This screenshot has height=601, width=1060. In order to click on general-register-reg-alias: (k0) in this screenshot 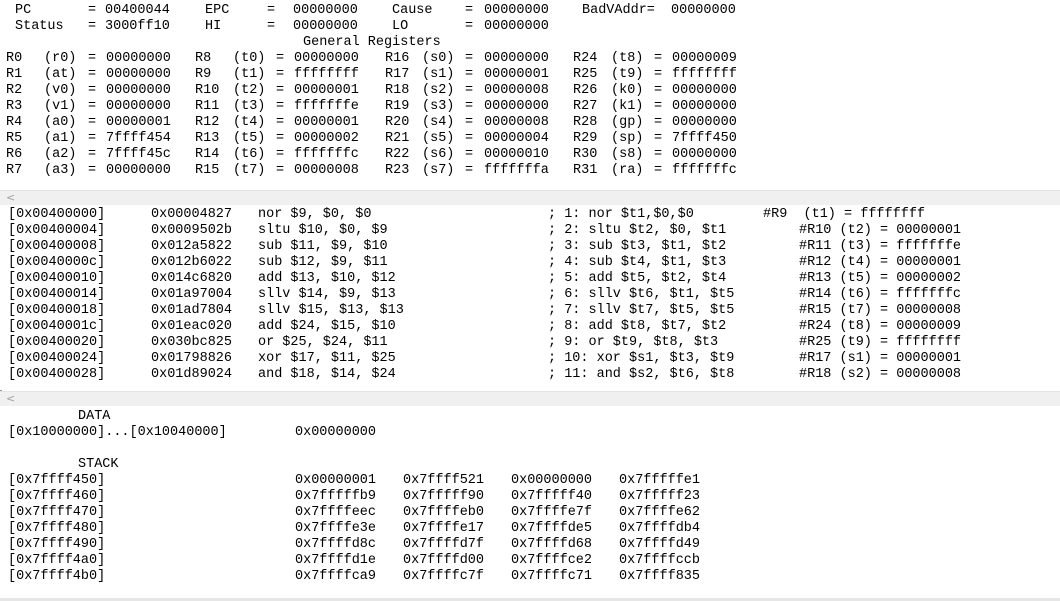, I will do `click(627, 90)`.